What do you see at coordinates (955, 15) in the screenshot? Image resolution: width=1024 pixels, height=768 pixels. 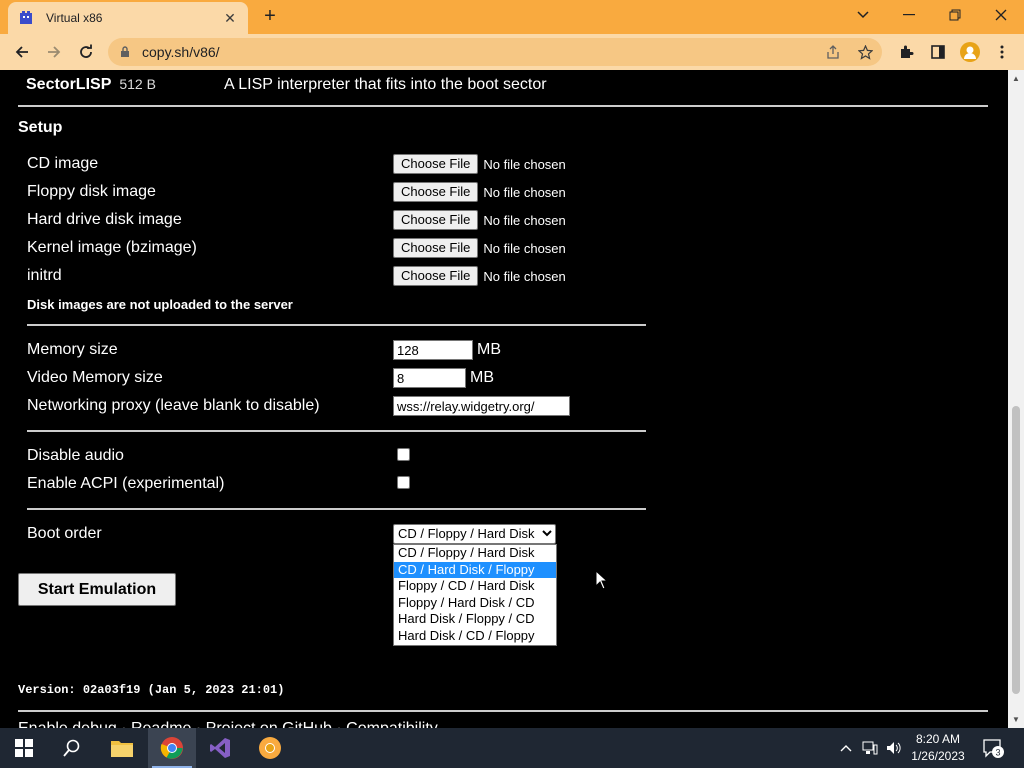 I see `restore-icon` at bounding box center [955, 15].